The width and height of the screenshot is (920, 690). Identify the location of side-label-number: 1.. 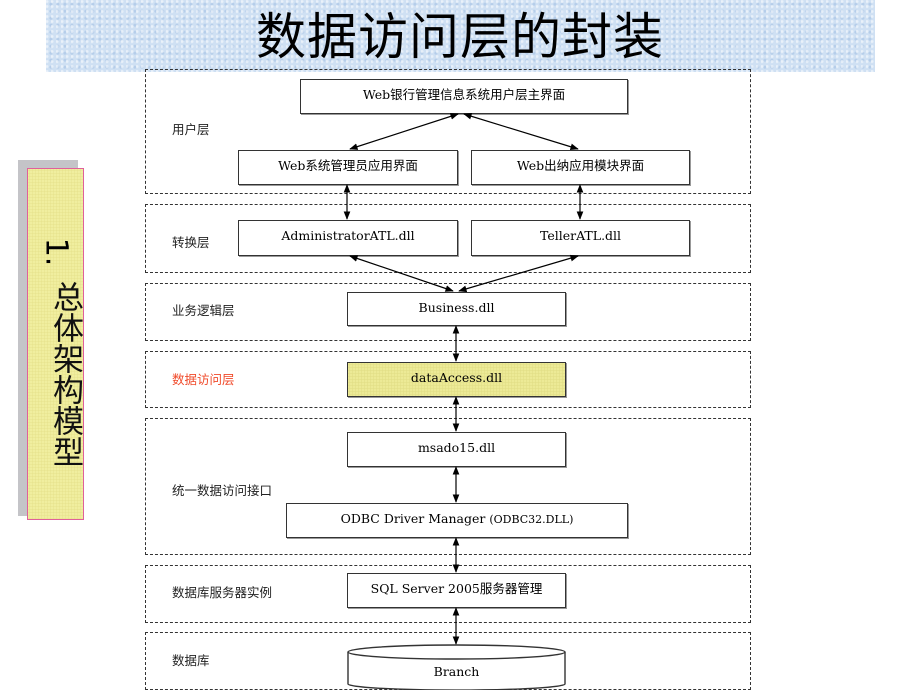
(56, 252).